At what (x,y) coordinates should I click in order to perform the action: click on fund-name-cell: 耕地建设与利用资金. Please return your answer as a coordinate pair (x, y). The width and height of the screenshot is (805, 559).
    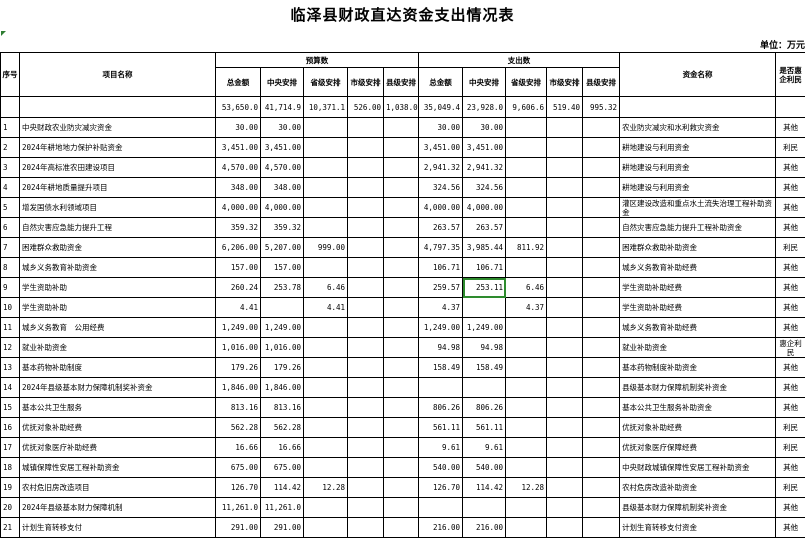
    Looking at the image, I should click on (698, 187).